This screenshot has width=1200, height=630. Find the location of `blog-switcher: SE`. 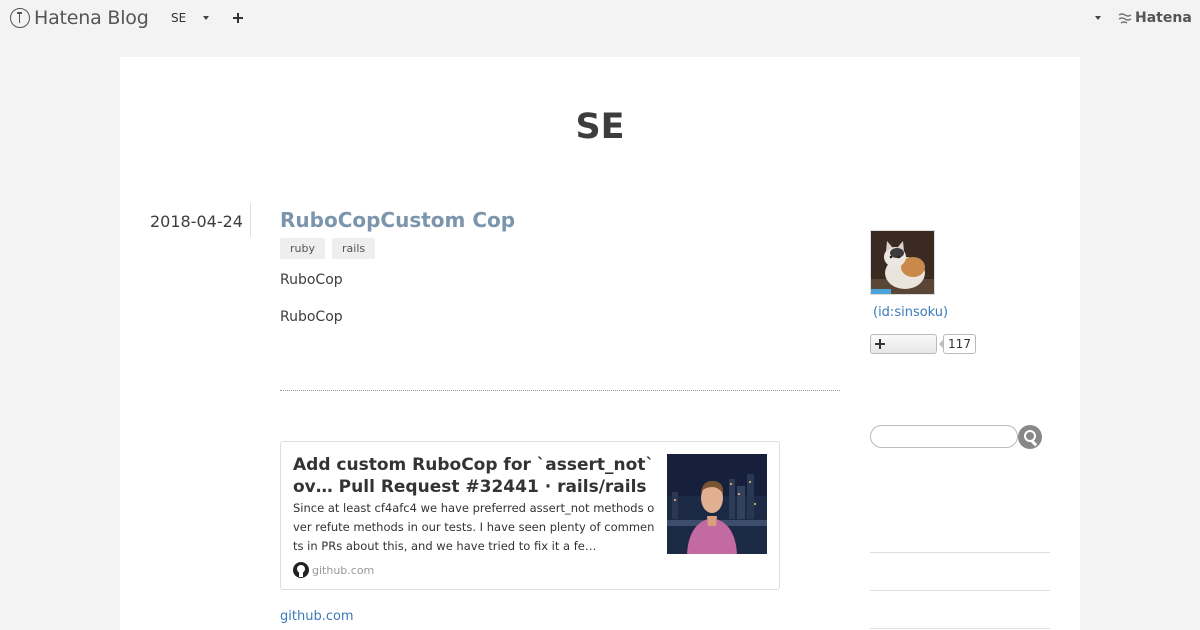

blog-switcher: SE is located at coordinates (178, 18).